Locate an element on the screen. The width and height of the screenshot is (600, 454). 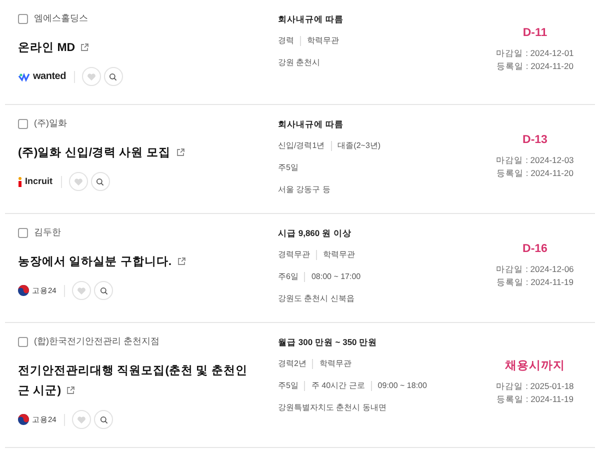
source-logo: Incruit is located at coordinates (39, 181).